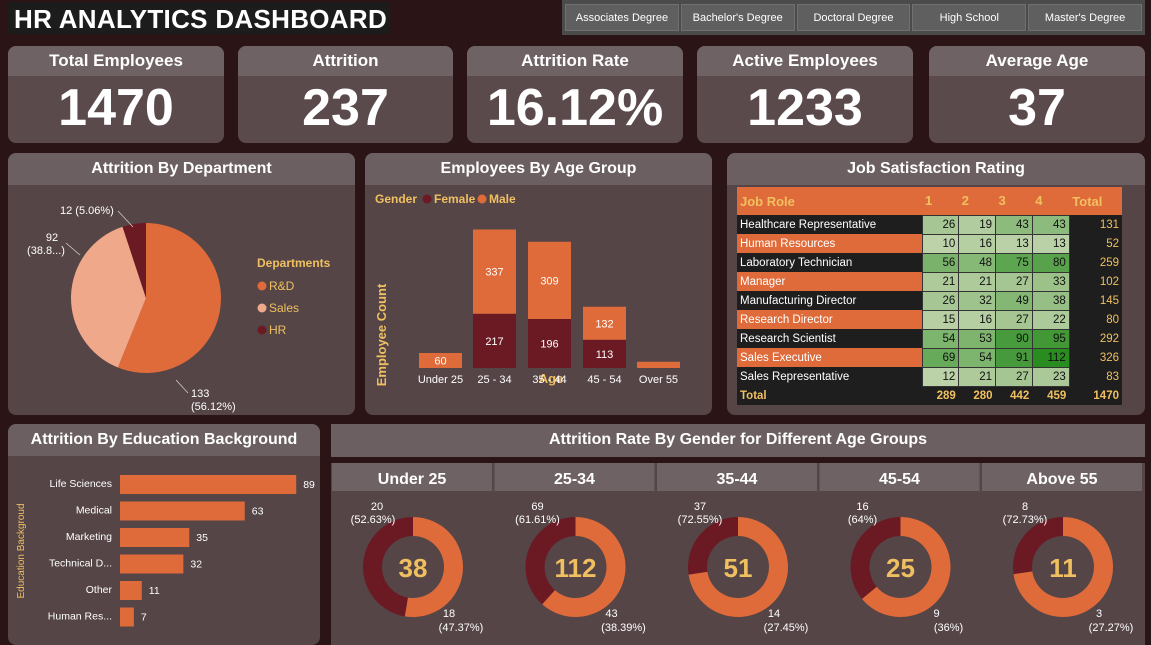  Describe the element at coordinates (622, 17) in the screenshot. I see `filter-associates-degree: Associates Degree` at that location.